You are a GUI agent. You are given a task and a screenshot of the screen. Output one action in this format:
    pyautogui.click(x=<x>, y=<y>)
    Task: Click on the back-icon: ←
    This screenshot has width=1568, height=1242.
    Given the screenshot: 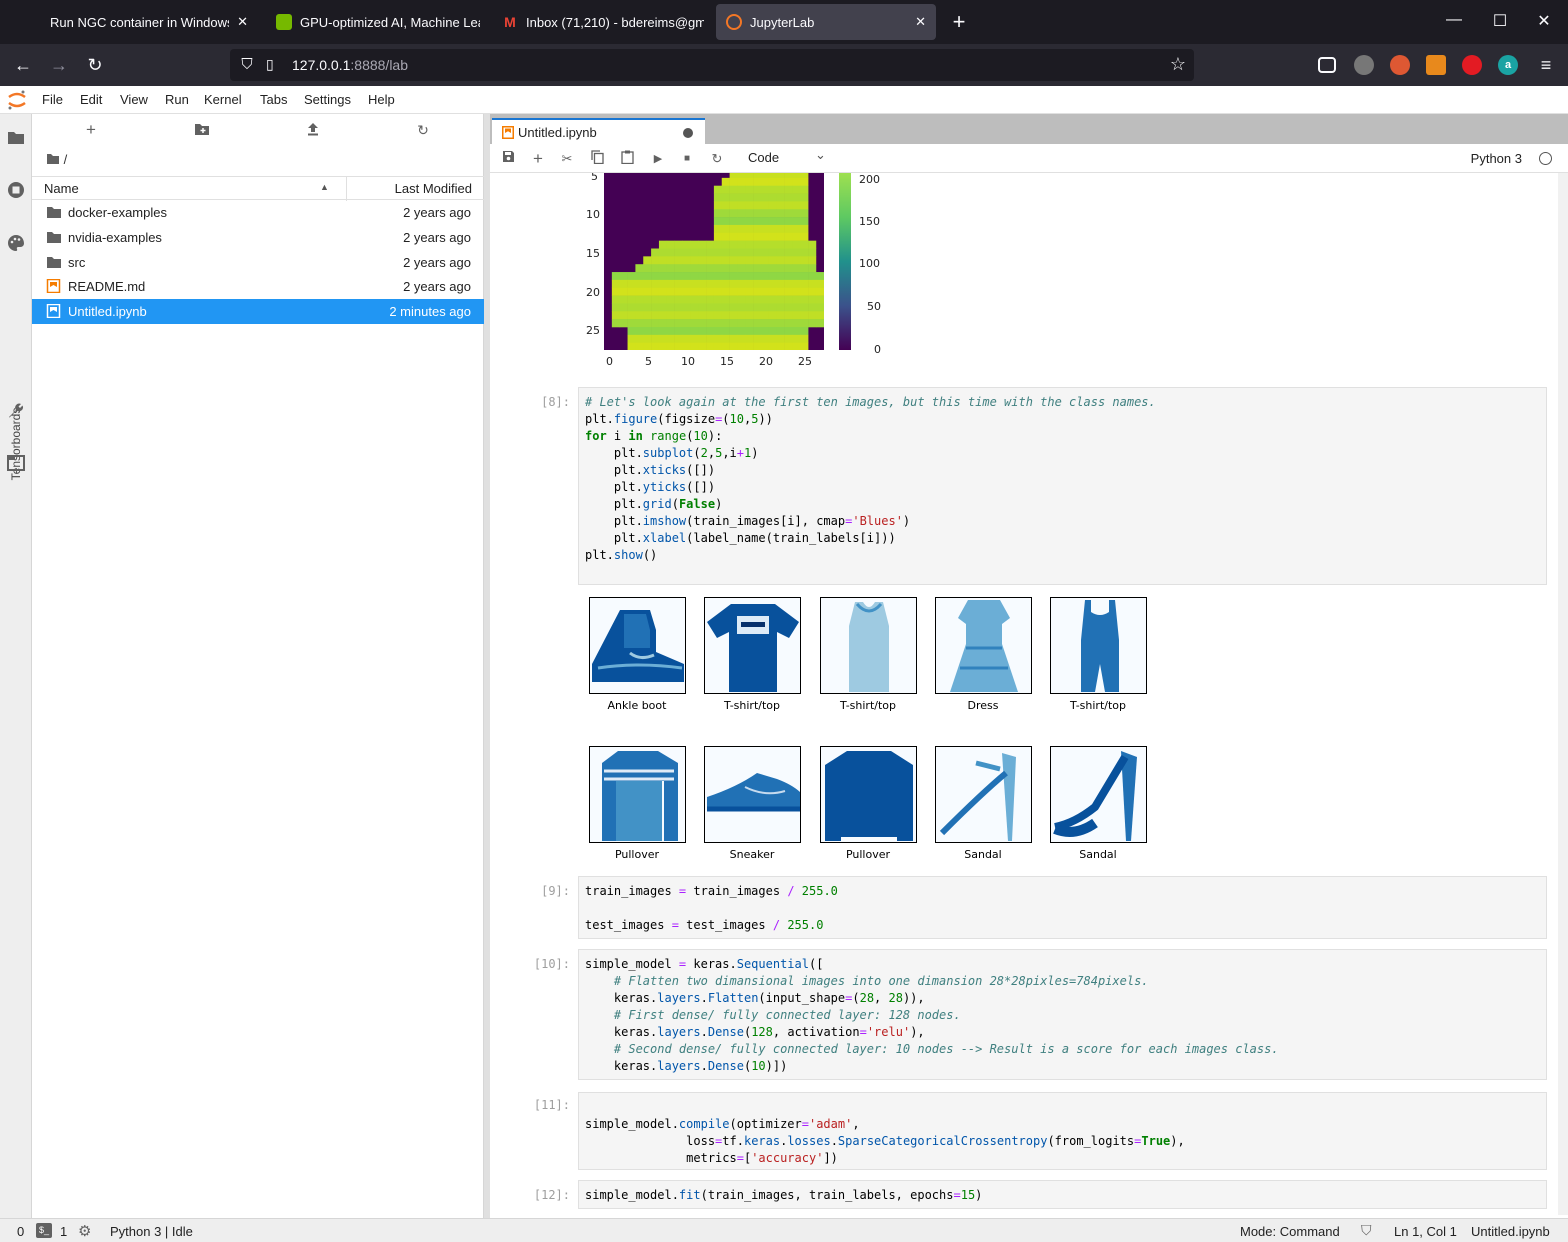 What is the action you would take?
    pyautogui.click(x=23, y=65)
    